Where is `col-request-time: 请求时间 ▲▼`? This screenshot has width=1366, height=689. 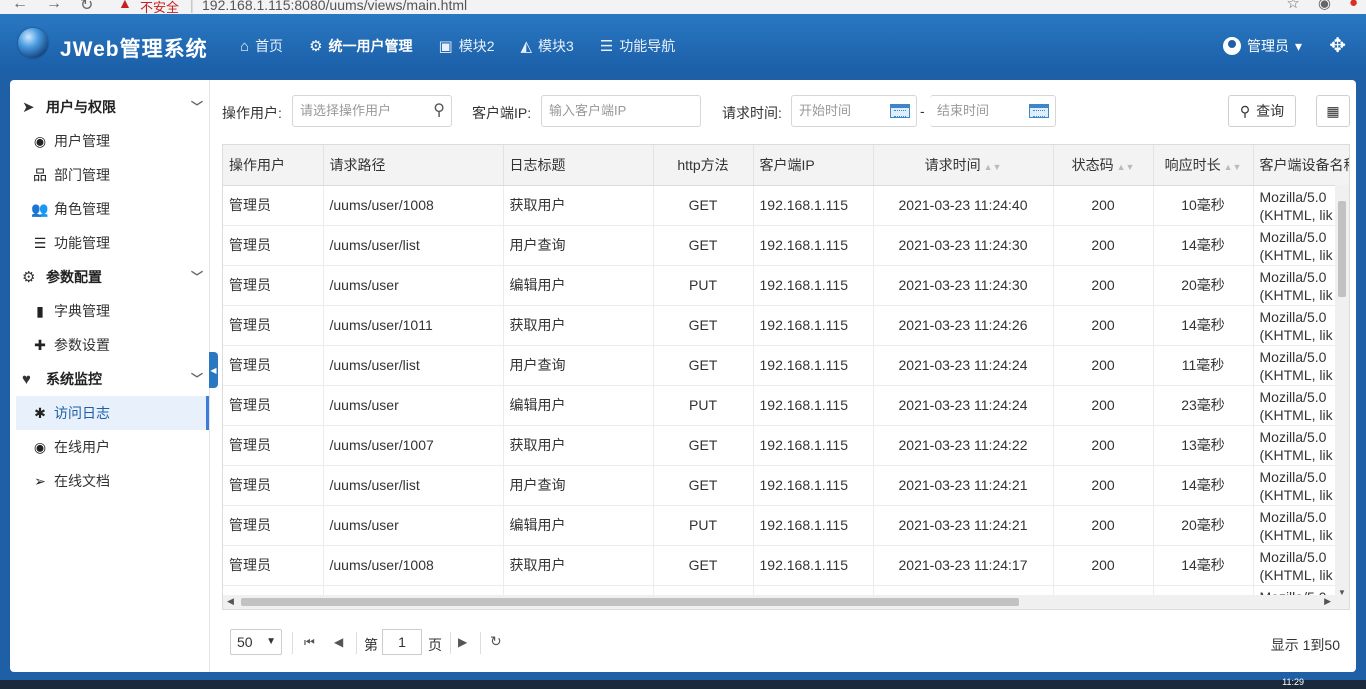 col-request-time: 请求时间 ▲▼ is located at coordinates (963, 165).